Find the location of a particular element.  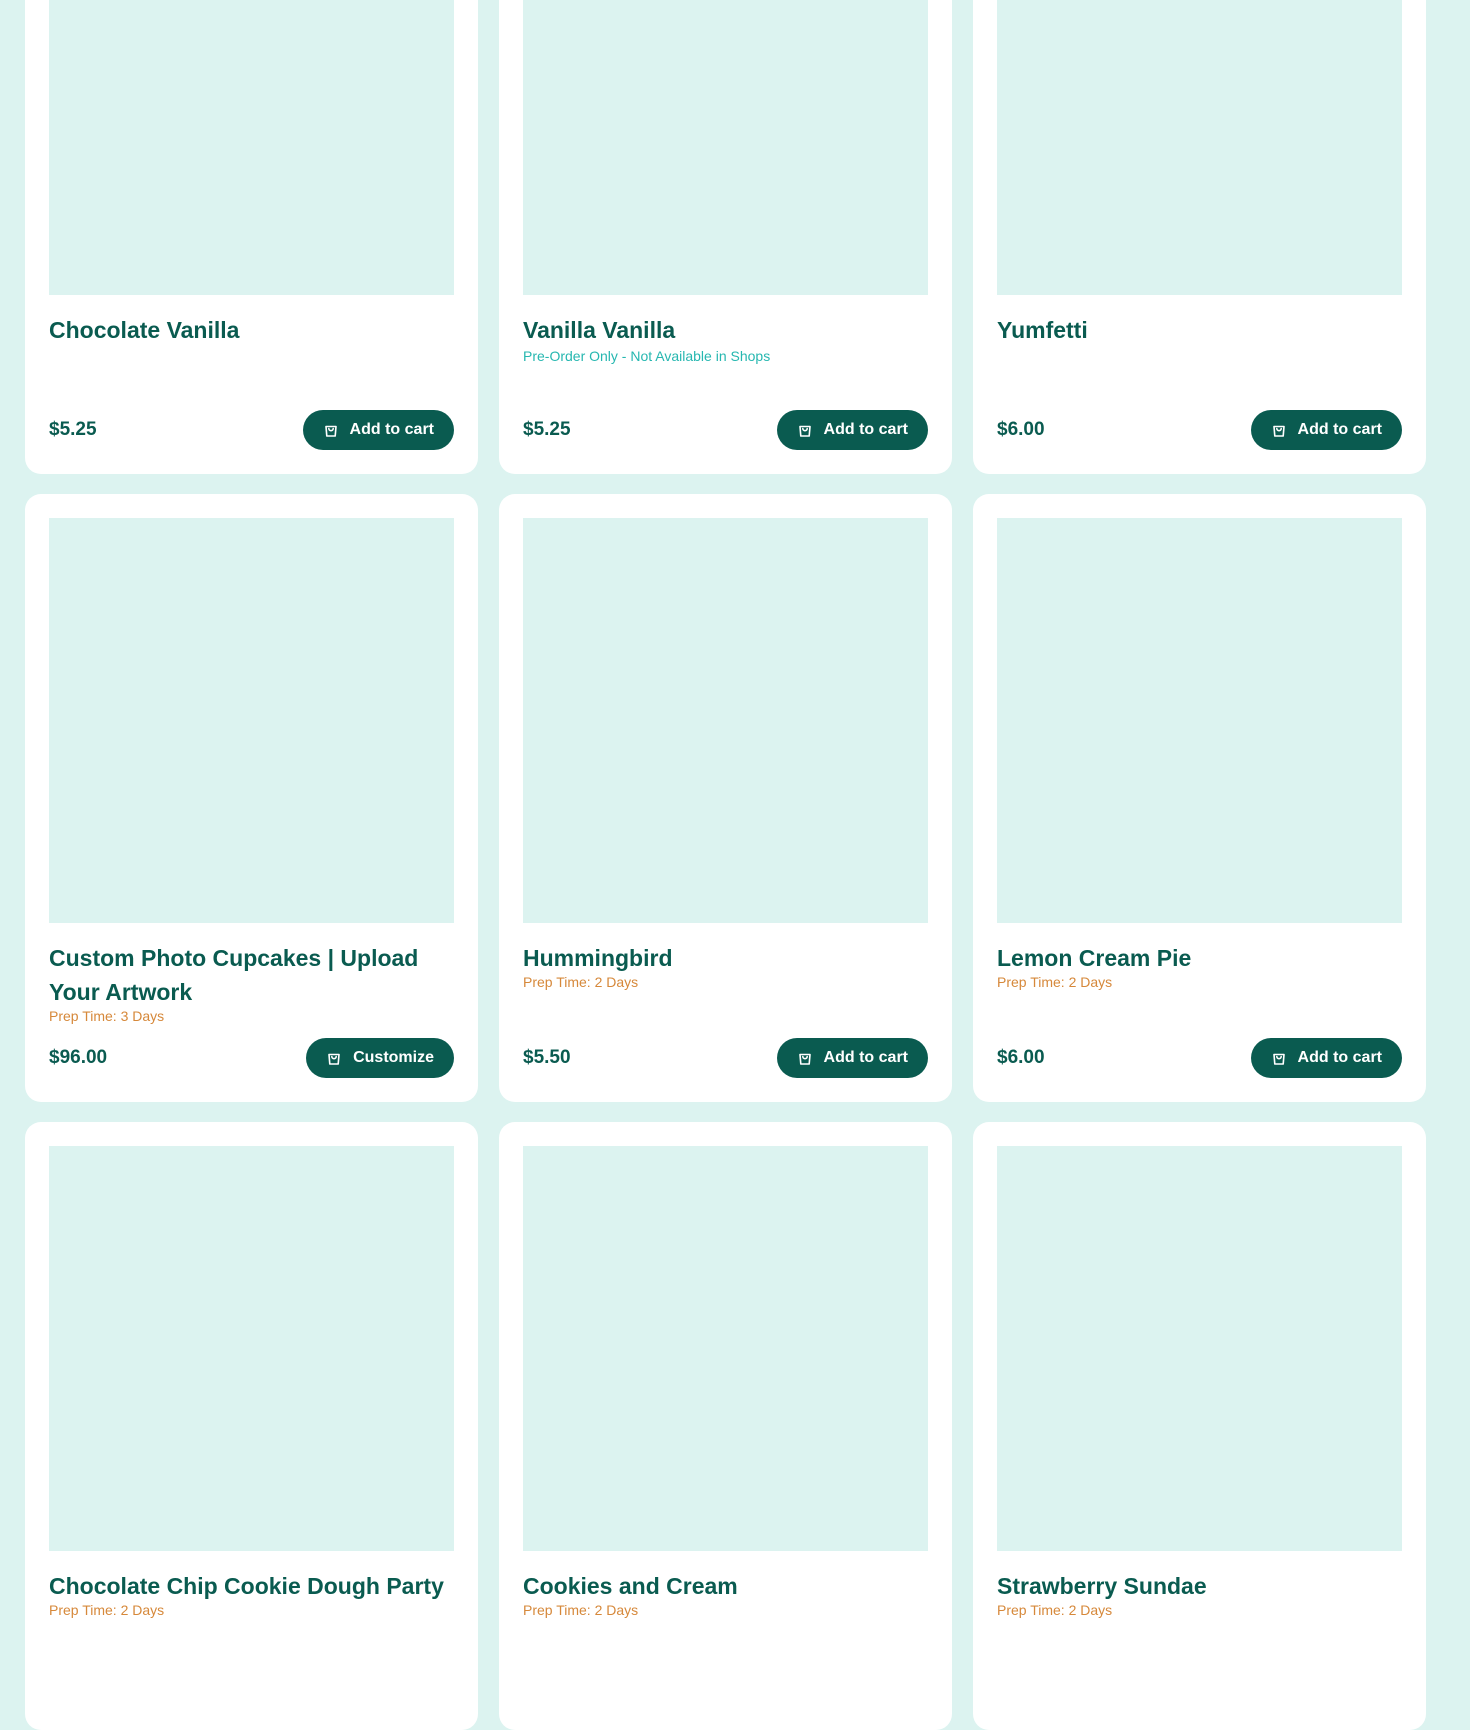

product-name: Chocolate Vanilla is located at coordinates (251, 330).